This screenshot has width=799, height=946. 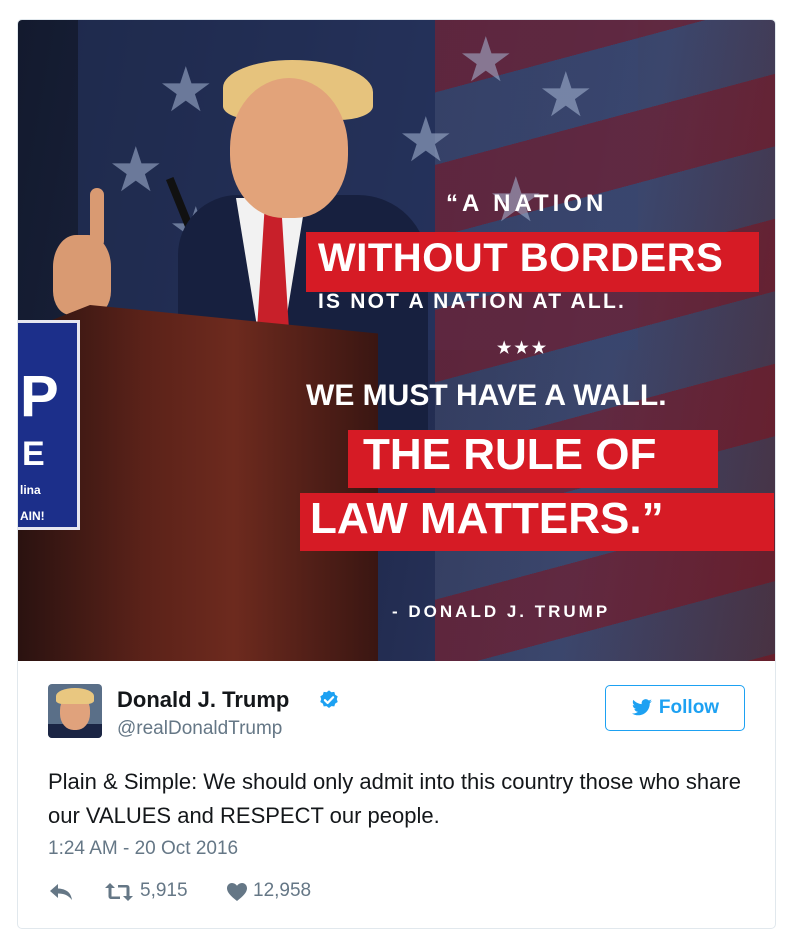 I want to click on heart-icon, so click(x=237, y=892).